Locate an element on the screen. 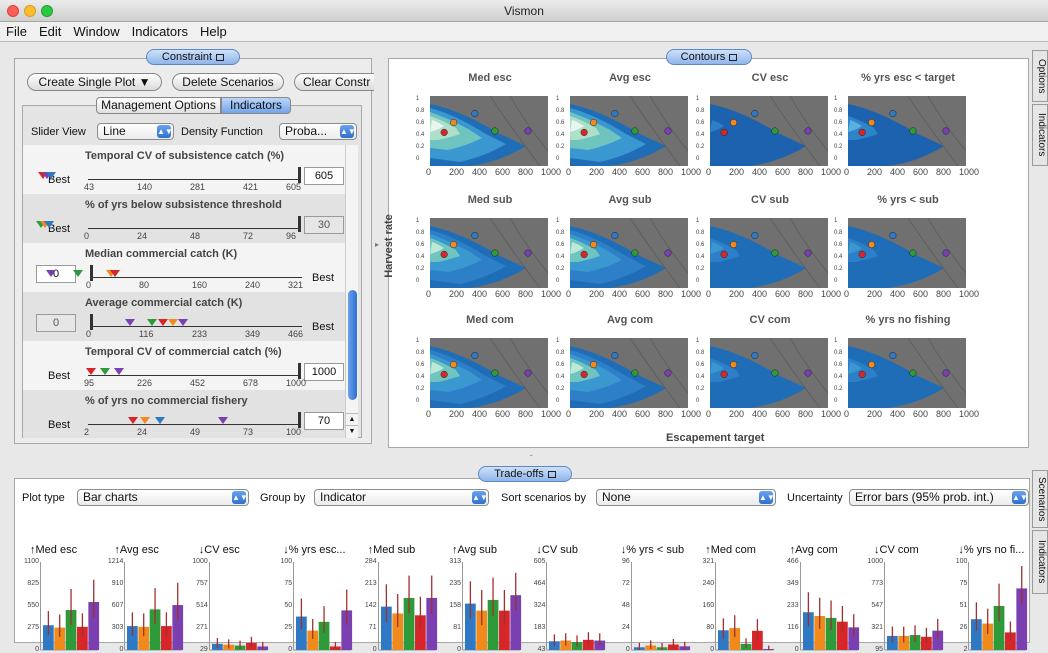 The image size is (1048, 653). menu-help: Help is located at coordinates (213, 31).